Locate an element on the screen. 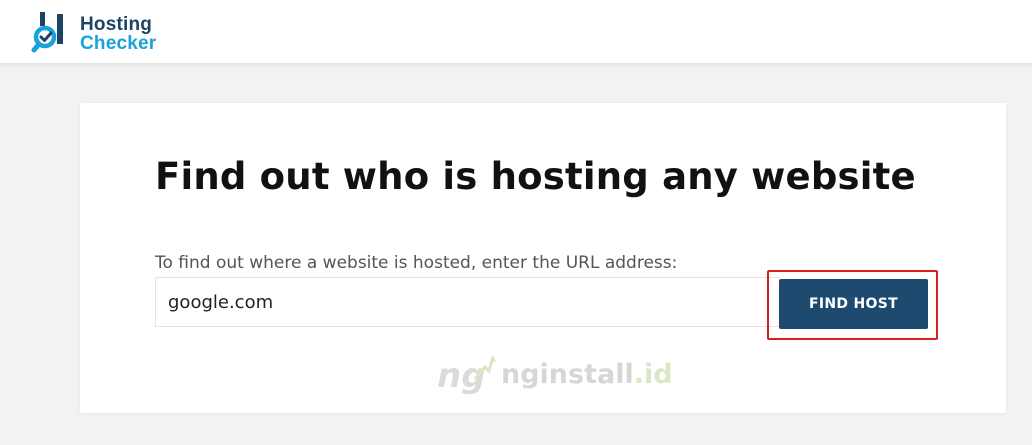 The width and height of the screenshot is (1032, 445). nginstall-watermark: ng nginstall.id is located at coordinates (554, 374).